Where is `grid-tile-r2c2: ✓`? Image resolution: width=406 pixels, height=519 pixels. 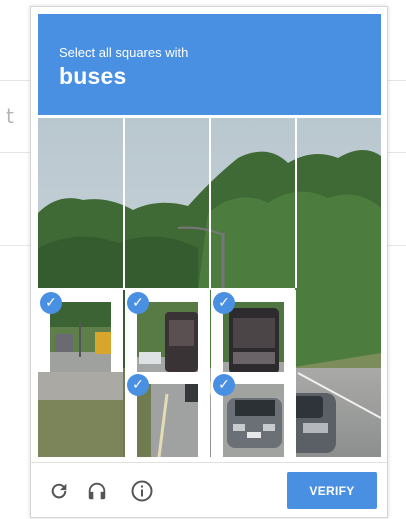
grid-tile-r2c2: ✓ is located at coordinates (253, 414).